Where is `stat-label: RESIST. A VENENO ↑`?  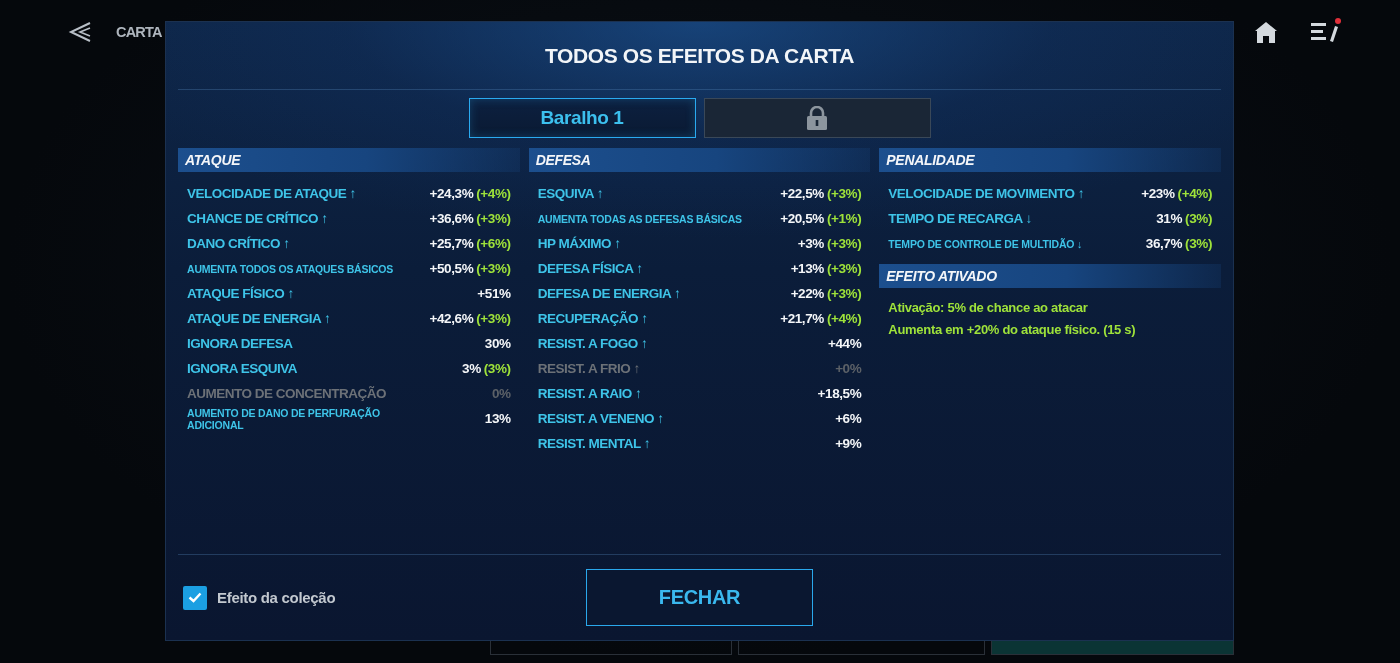
stat-label: RESIST. A VENENO ↑ is located at coordinates (600, 418).